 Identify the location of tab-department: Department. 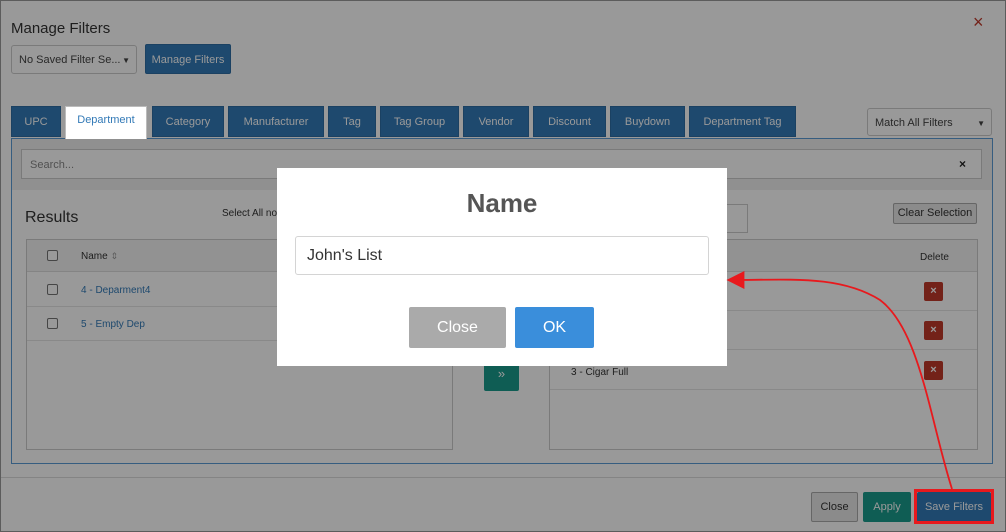
(106, 122).